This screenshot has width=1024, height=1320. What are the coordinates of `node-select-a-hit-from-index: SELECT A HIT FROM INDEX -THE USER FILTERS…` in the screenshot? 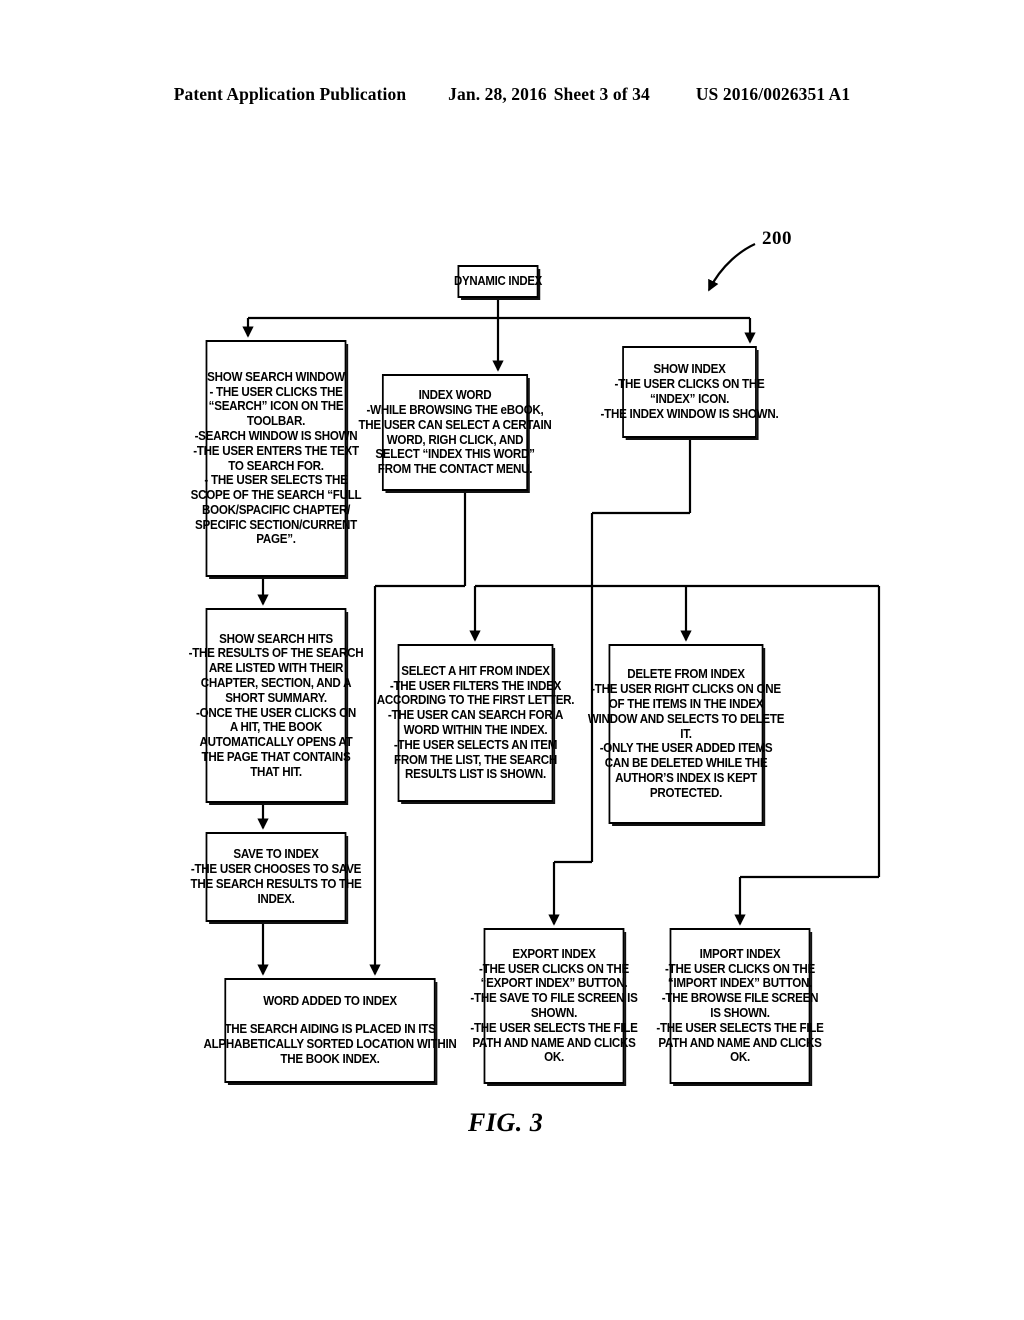 It's located at (476, 723).